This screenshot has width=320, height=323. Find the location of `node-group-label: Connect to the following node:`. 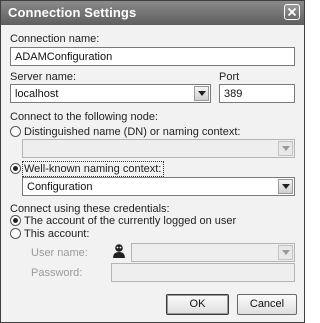

node-group-label: Connect to the following node: is located at coordinates (84, 117).